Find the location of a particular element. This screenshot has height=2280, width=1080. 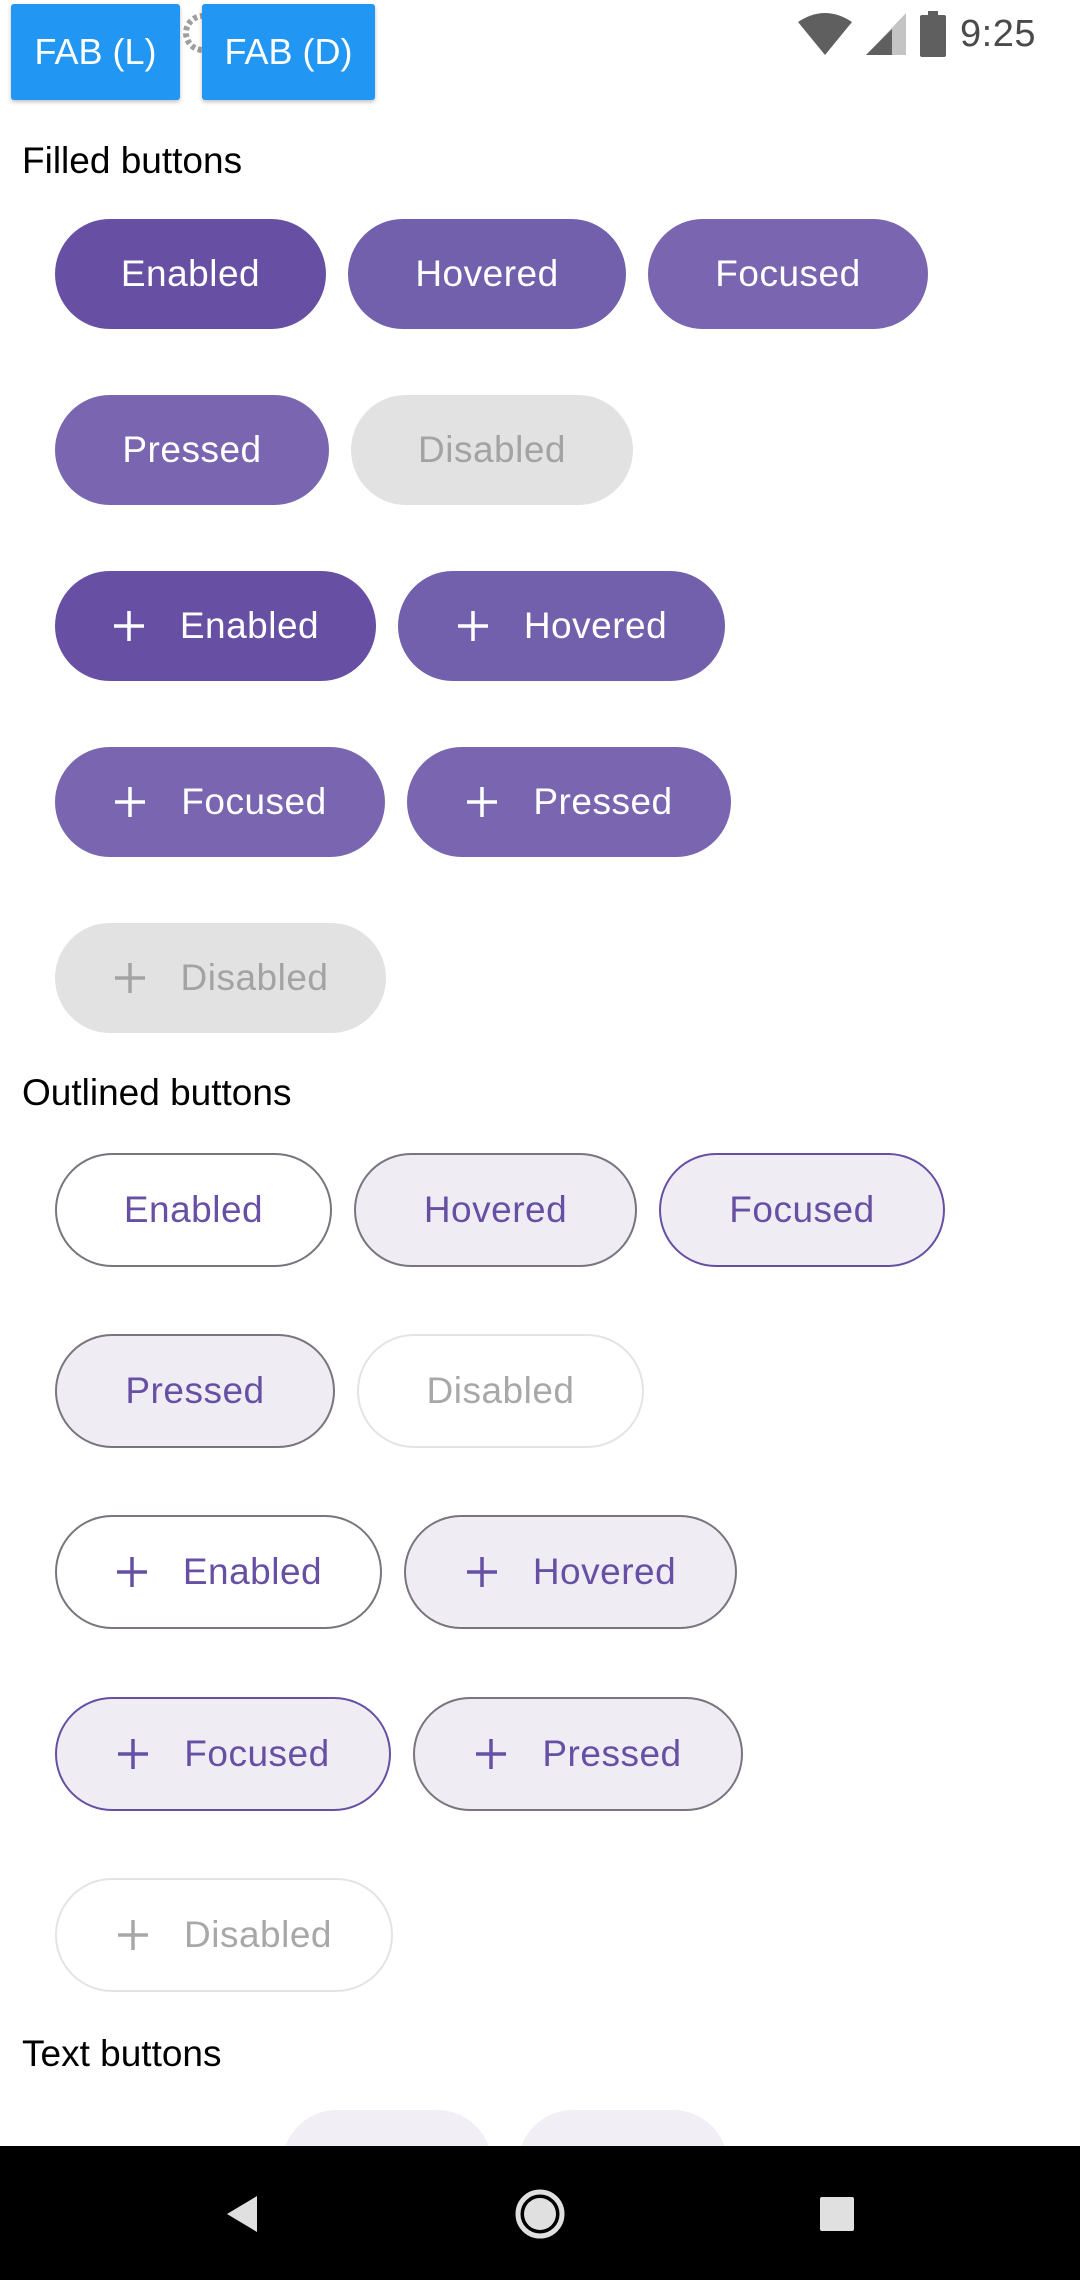

filled-icon-hovered-button: Hovered is located at coordinates (561, 626).